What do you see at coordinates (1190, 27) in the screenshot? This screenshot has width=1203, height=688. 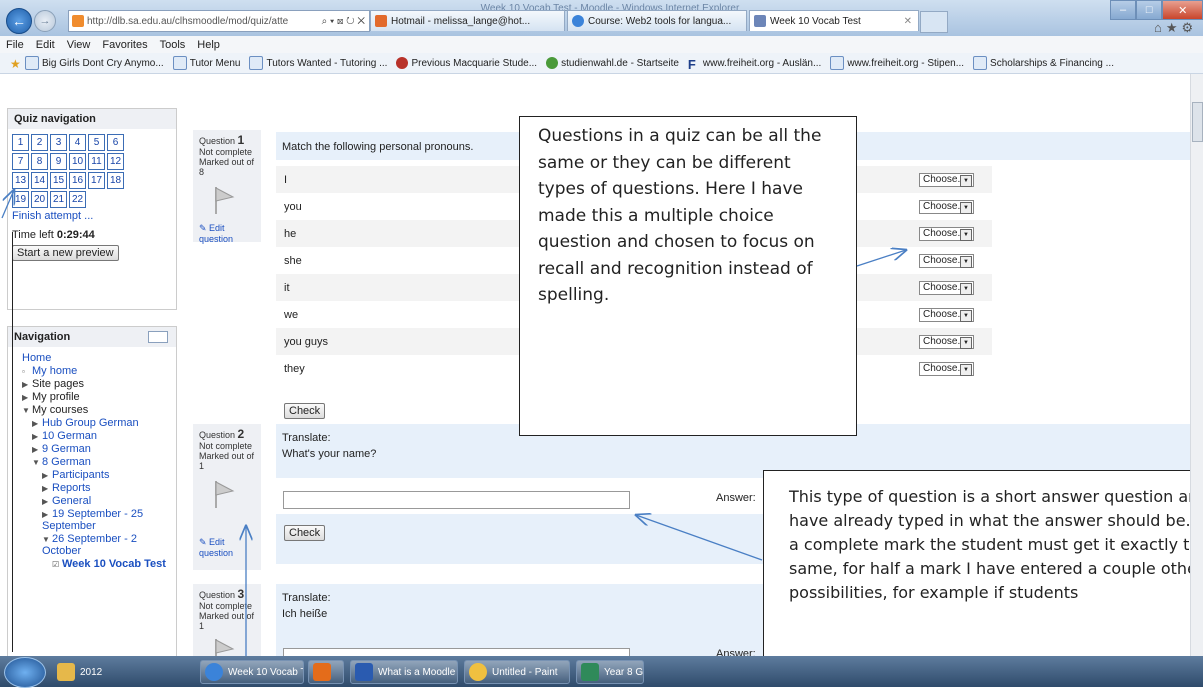 I see `gear-icon: ⚙` at bounding box center [1190, 27].